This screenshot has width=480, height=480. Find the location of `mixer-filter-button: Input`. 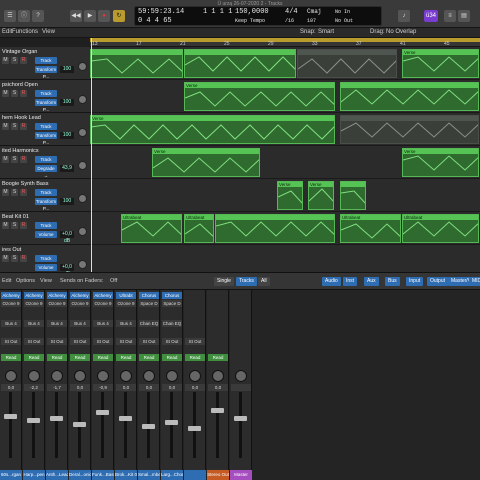

mixer-filter-button: Input is located at coordinates (415, 281).